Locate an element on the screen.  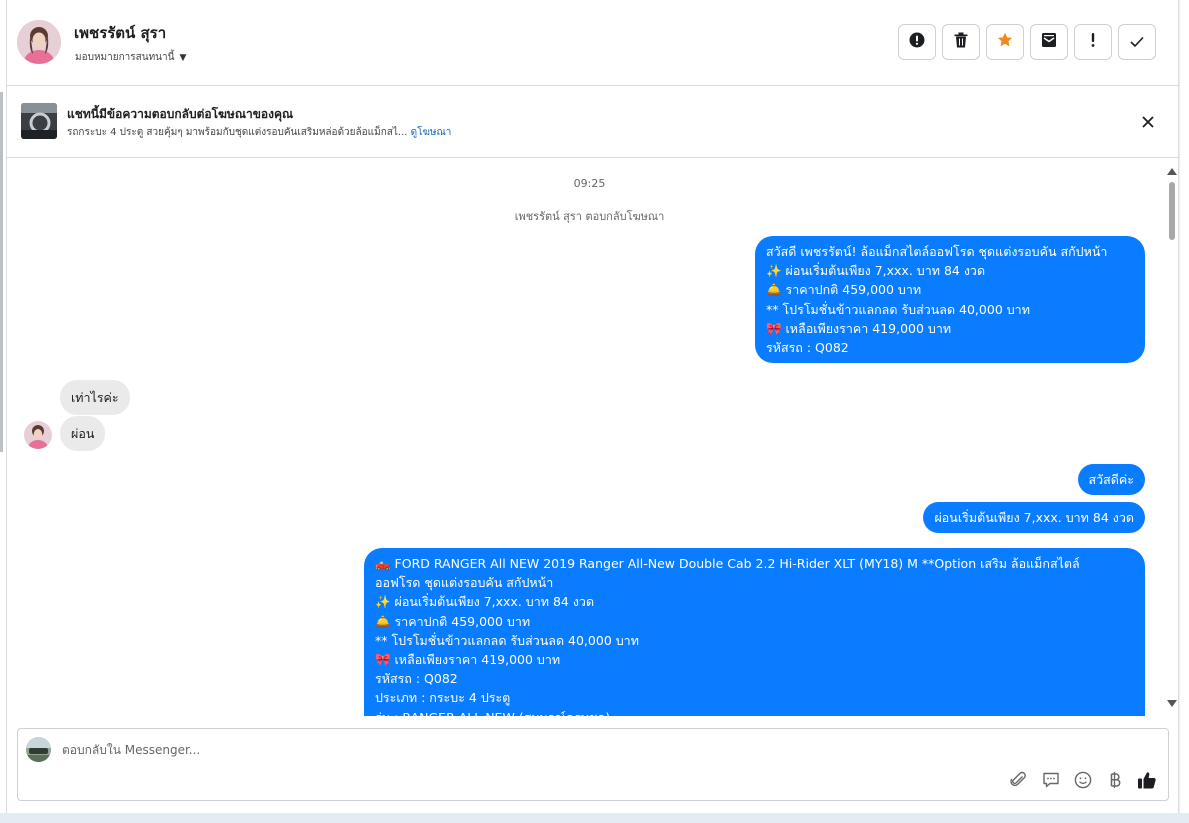
emoji-icon is located at coordinates (1083, 782).